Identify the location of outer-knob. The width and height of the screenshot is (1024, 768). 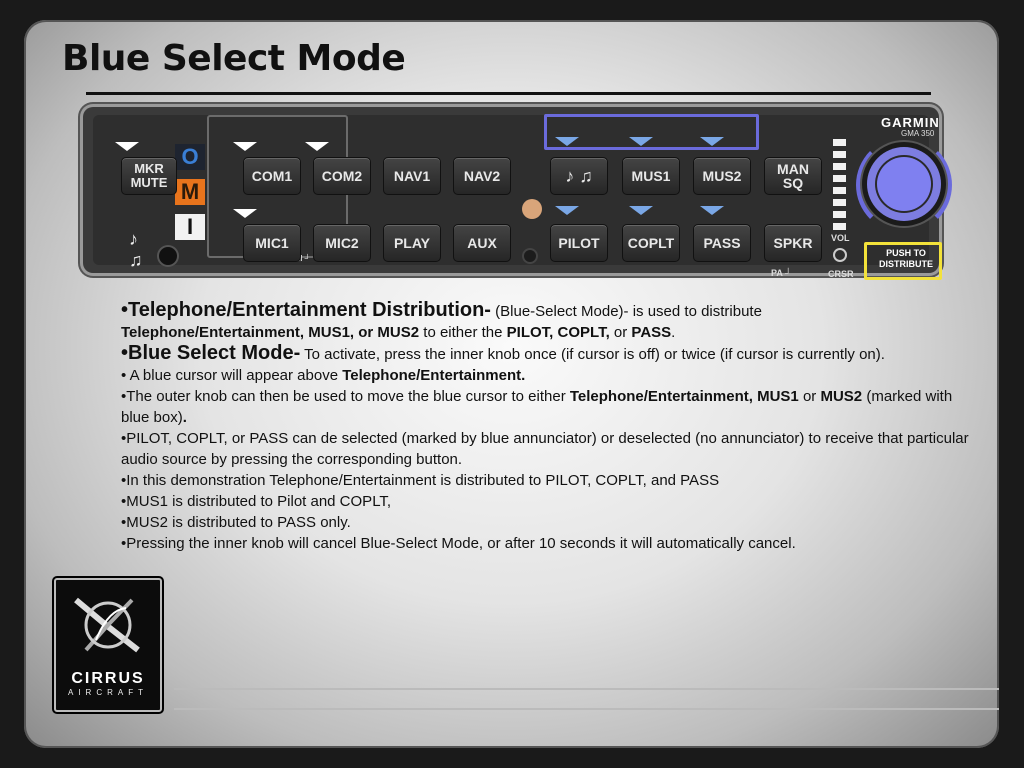
(904, 184).